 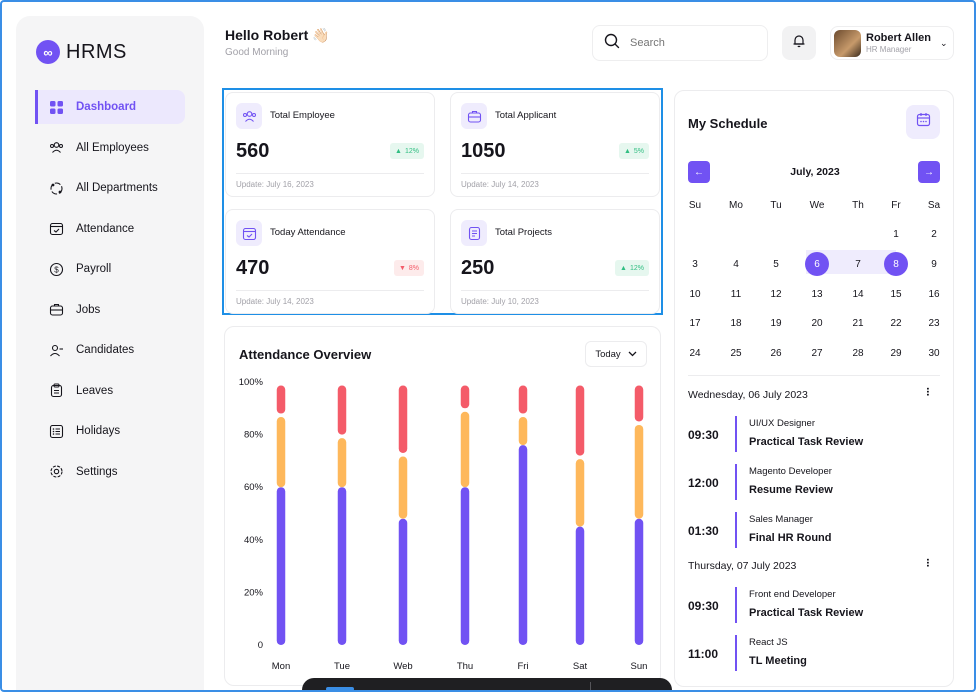 I want to click on calendar-day: 21, so click(x=858, y=324).